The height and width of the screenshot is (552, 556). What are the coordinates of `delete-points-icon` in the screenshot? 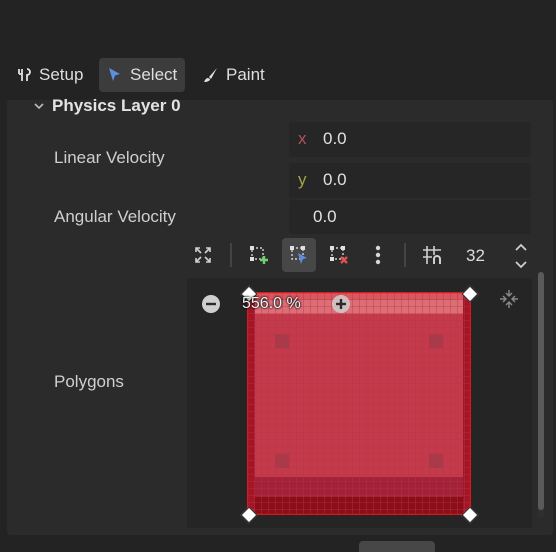 It's located at (339, 255).